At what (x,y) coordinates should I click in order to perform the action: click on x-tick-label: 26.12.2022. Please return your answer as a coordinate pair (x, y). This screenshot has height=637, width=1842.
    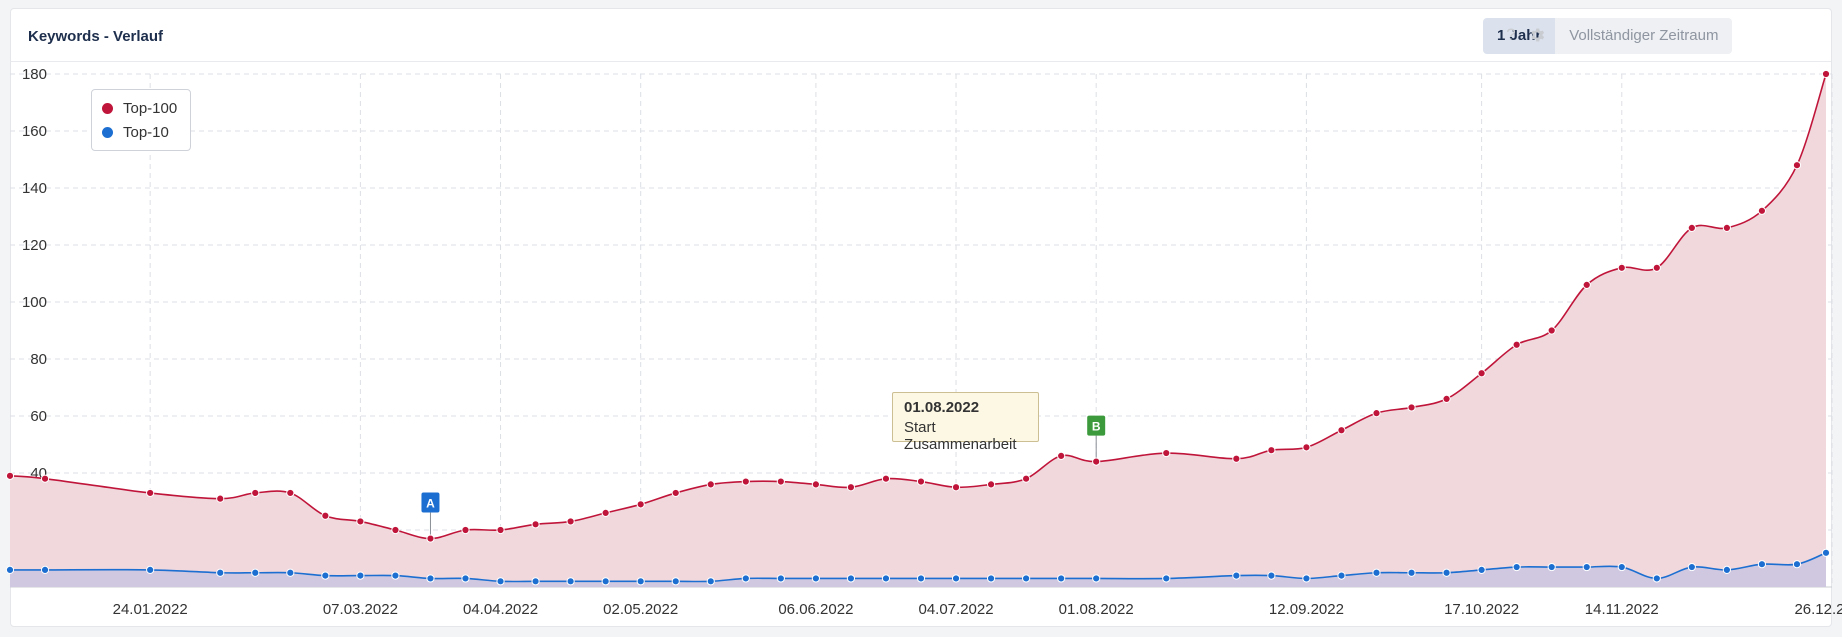
    Looking at the image, I should click on (1818, 609).